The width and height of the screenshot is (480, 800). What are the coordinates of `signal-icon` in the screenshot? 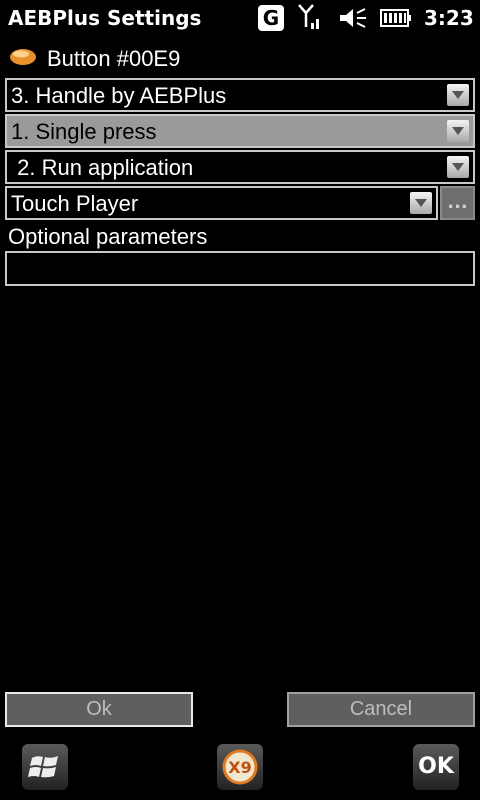 It's located at (310, 18).